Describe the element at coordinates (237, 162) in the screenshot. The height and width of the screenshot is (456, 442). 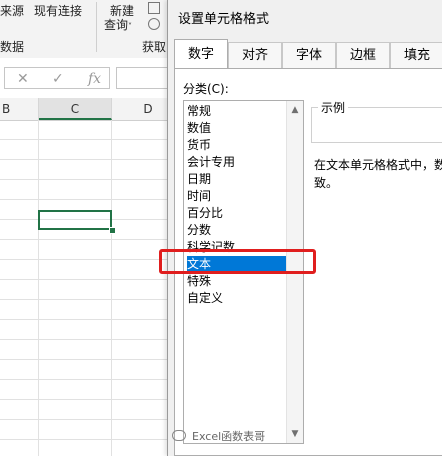
I see `category-accounting: 会计专用` at that location.